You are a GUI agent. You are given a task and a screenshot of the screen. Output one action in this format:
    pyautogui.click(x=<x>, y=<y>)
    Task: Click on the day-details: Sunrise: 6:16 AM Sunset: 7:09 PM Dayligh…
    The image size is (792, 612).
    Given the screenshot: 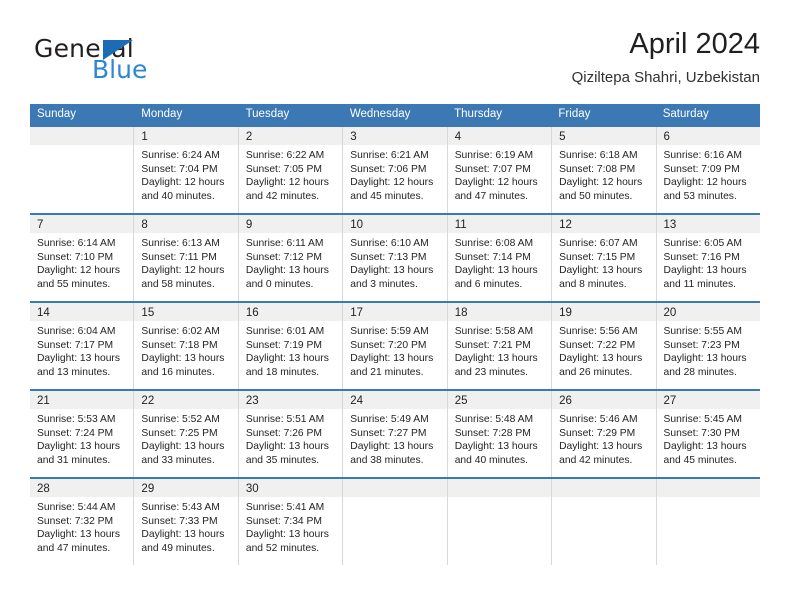 What is the action you would take?
    pyautogui.click(x=708, y=174)
    